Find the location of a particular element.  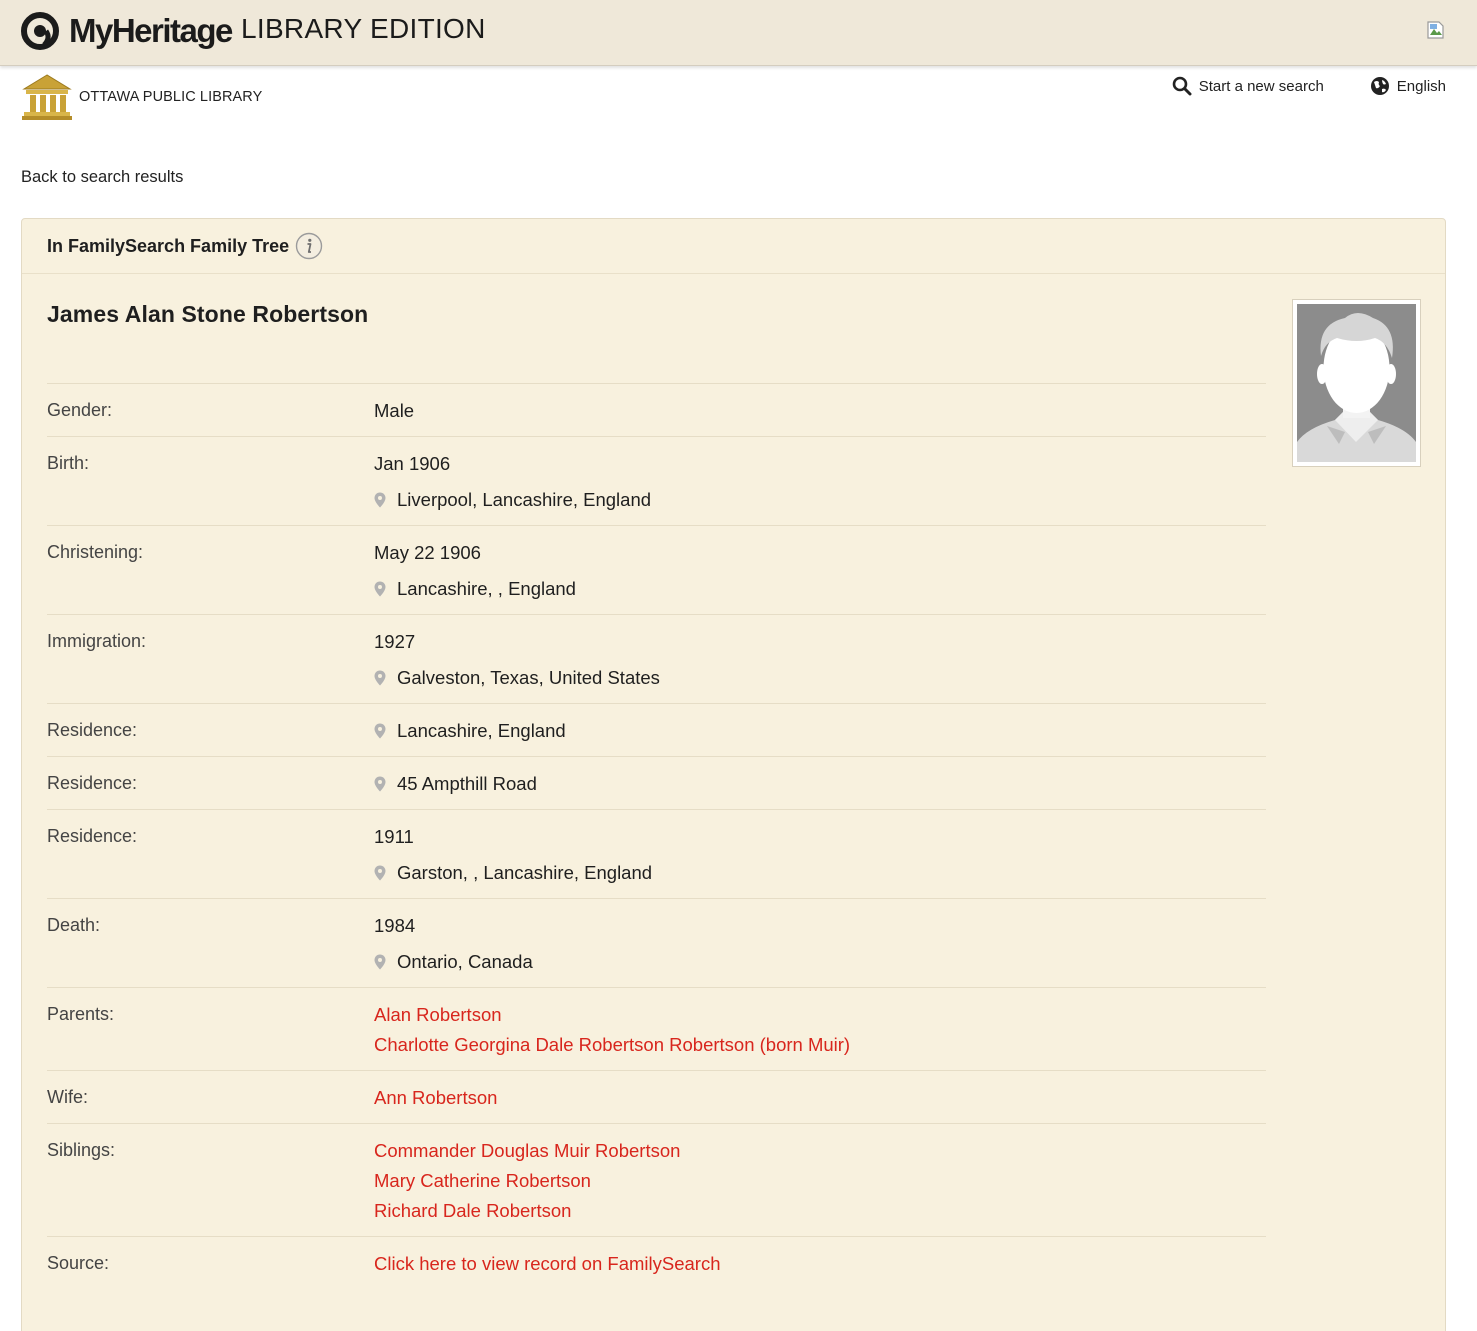

profile-photo is located at coordinates (1356, 383).